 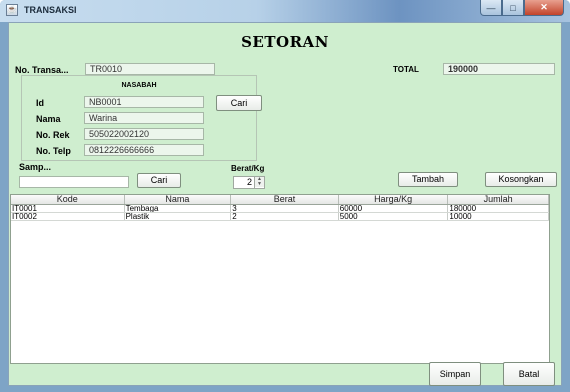 What do you see at coordinates (144, 102) in the screenshot?
I see `id-field: NB0001` at bounding box center [144, 102].